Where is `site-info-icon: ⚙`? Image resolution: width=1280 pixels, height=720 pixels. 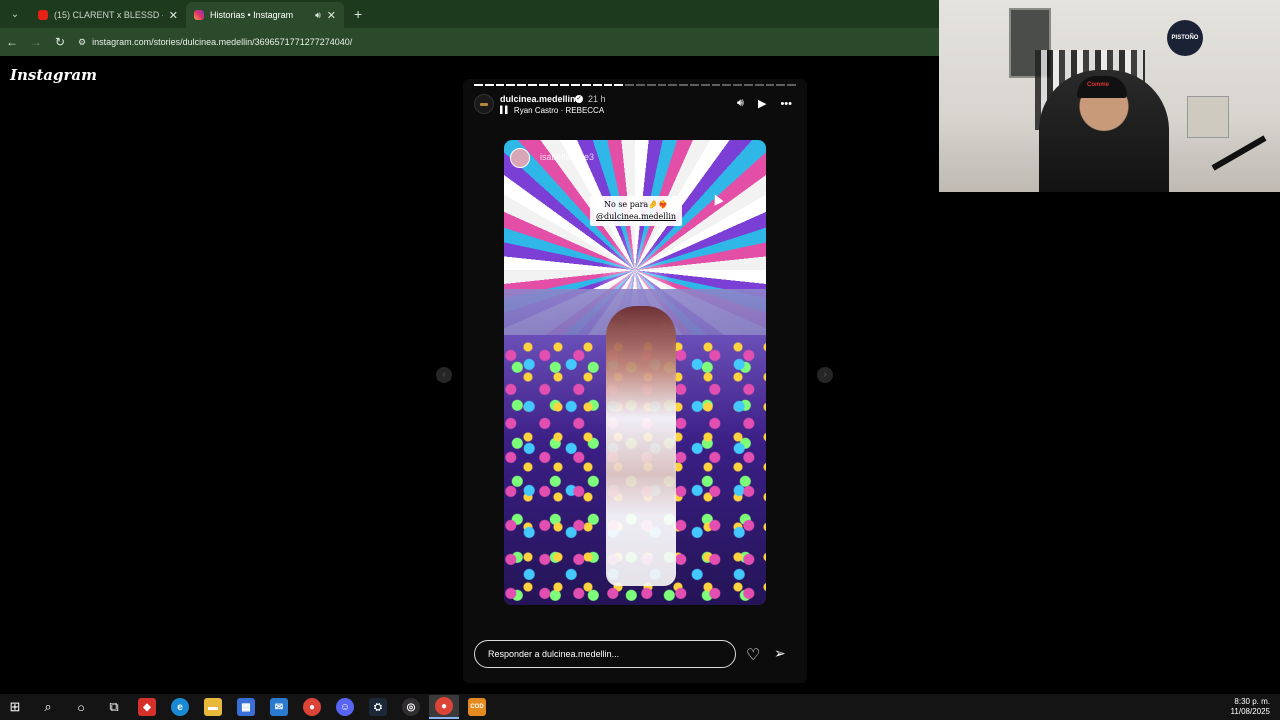
site-info-icon: ⚙ is located at coordinates (82, 42).